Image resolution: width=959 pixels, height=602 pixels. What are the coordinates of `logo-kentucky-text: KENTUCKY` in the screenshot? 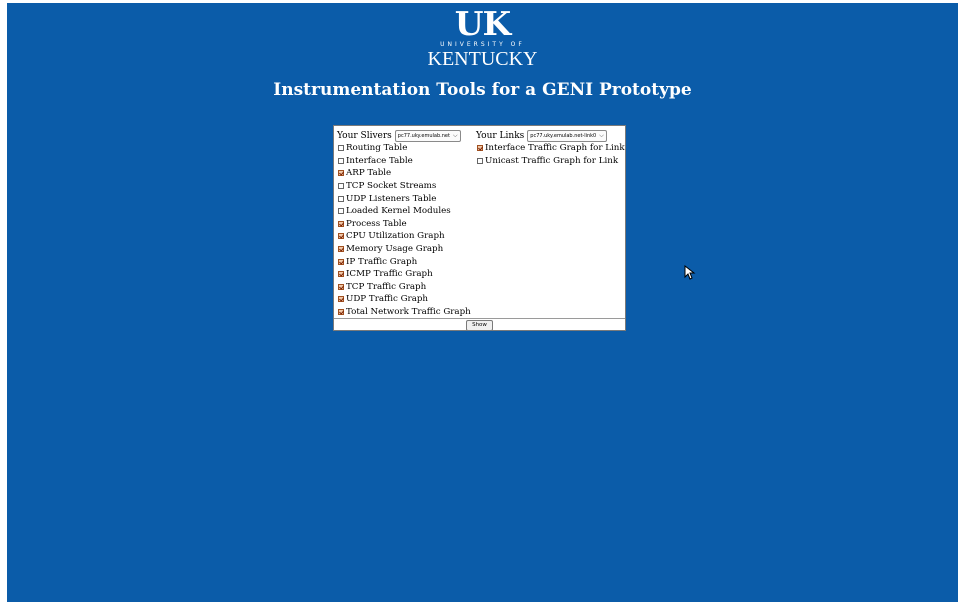 It's located at (482, 59).